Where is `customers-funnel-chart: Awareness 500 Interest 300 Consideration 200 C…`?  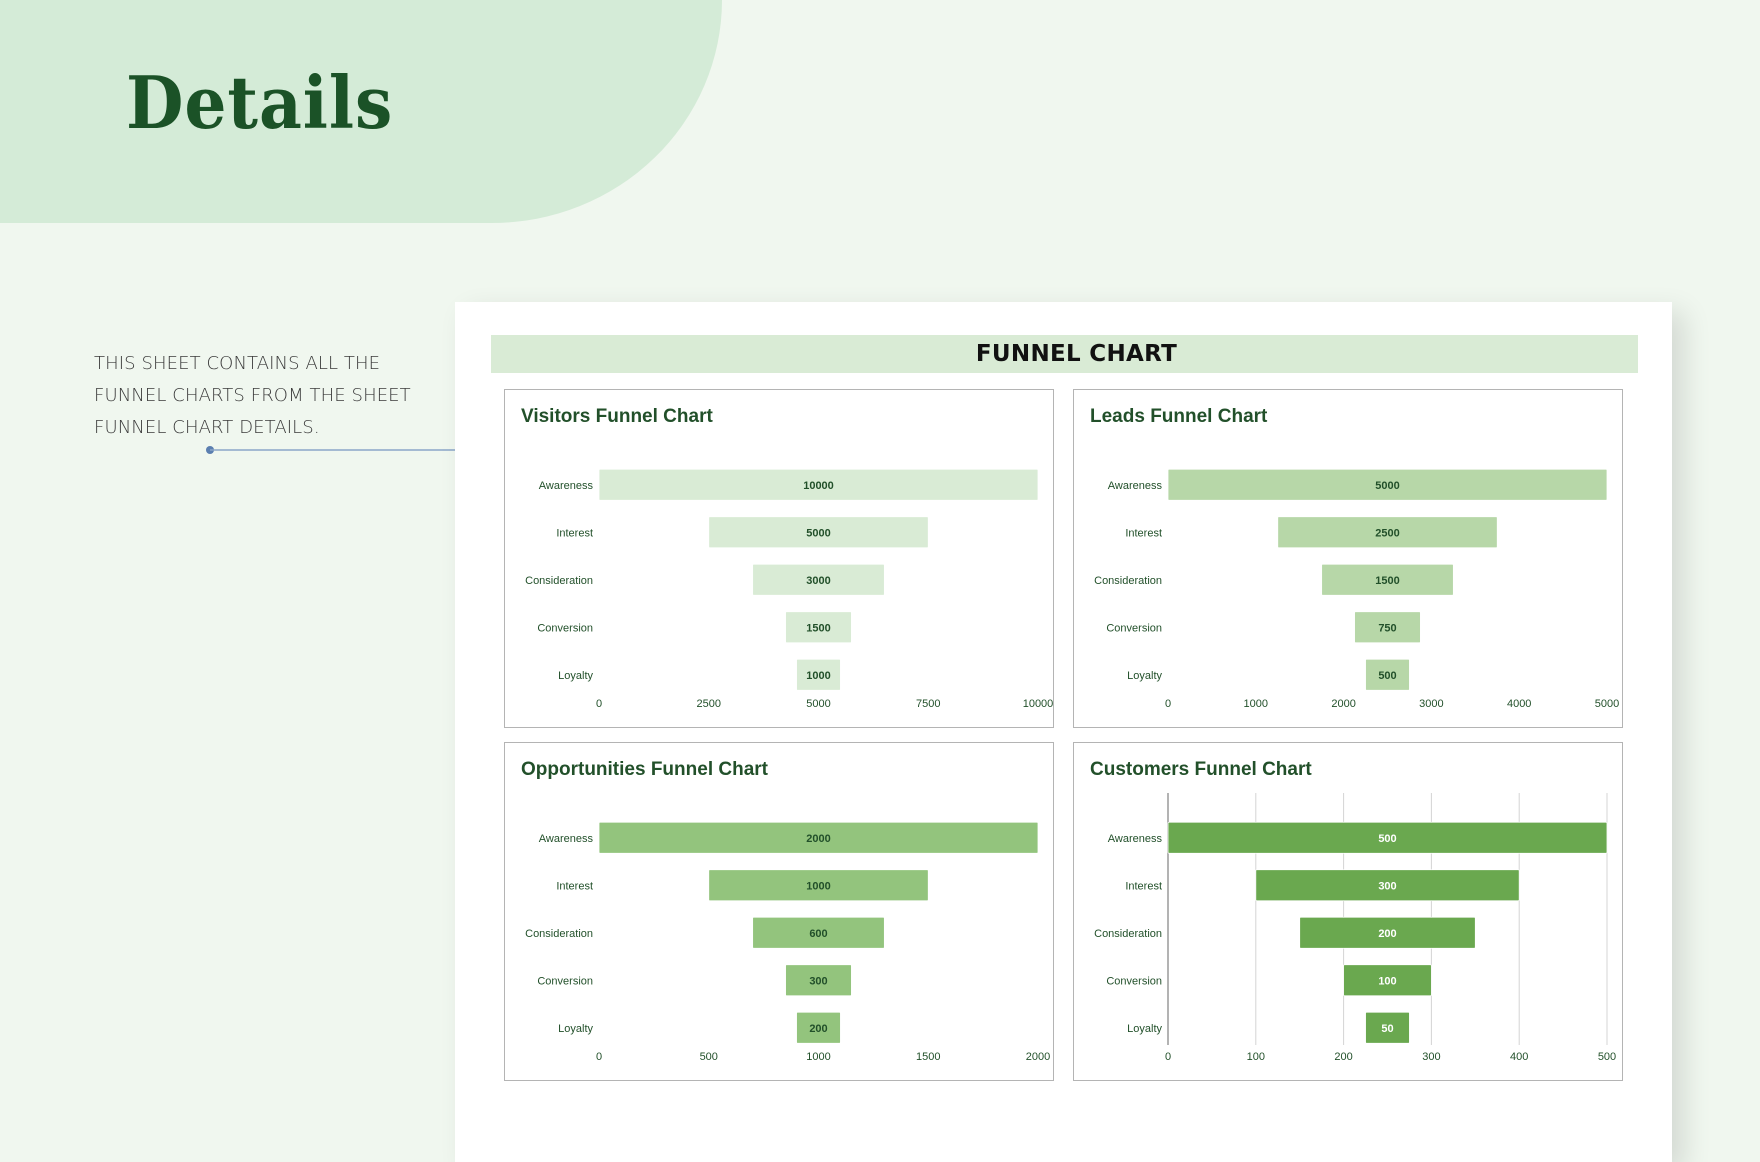 customers-funnel-chart: Awareness 500 Interest 300 Consideration 200 C… is located at coordinates (1348, 911).